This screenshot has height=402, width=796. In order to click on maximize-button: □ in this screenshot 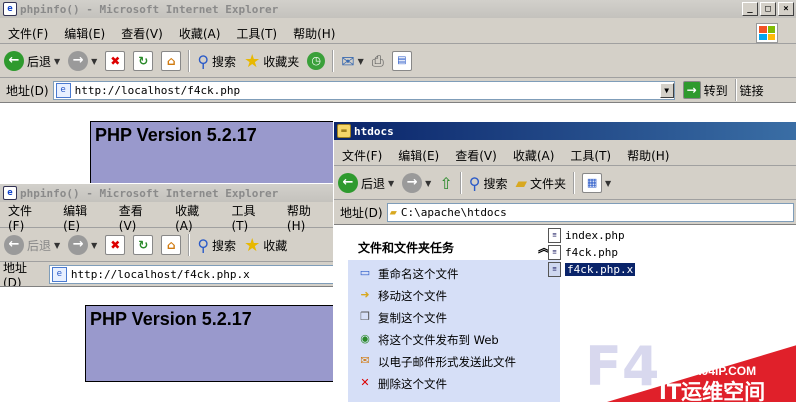, I will do `click(768, 9)`.